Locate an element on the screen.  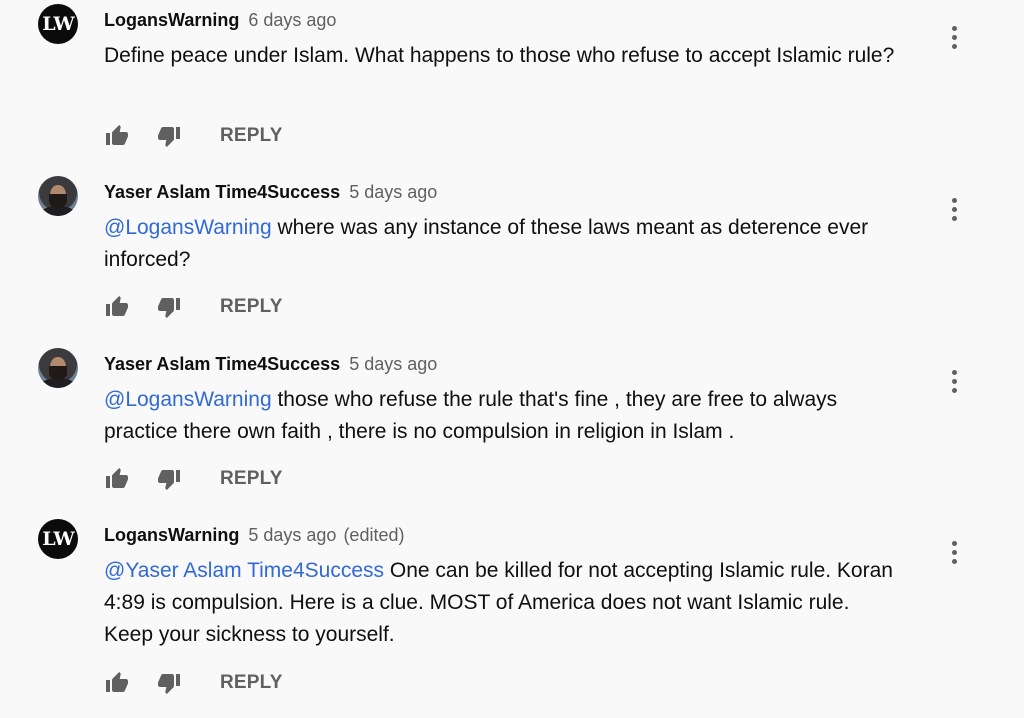
mention-link: @Yaser Aslam Time4Success is located at coordinates (244, 570).